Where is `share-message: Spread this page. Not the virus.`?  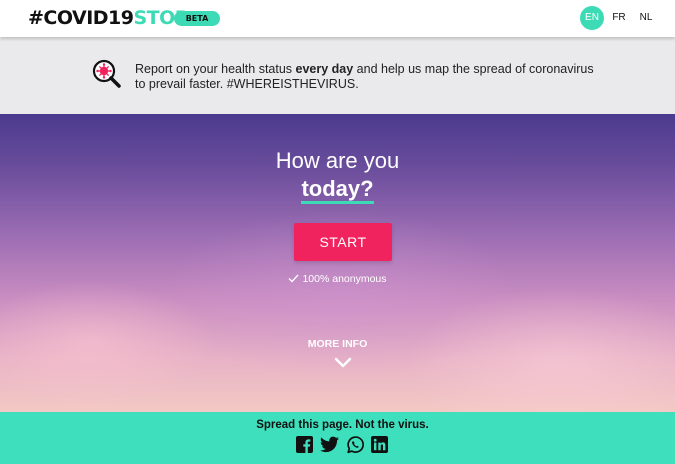
share-message: Spread this page. Not the virus. is located at coordinates (342, 425).